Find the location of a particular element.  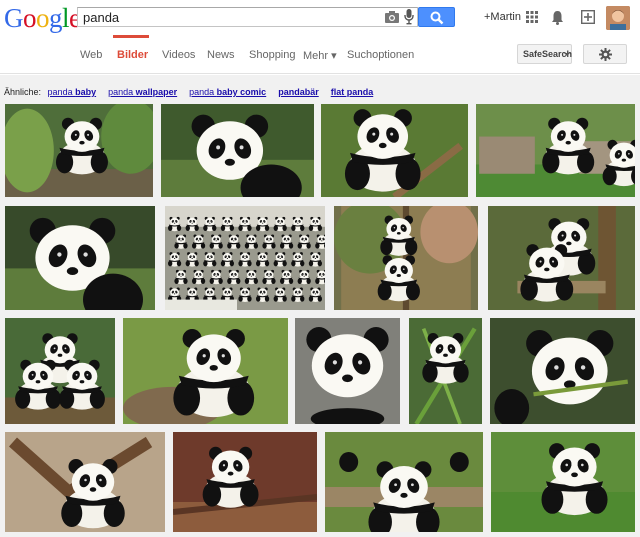

tab-videos: Videos is located at coordinates (178, 55).